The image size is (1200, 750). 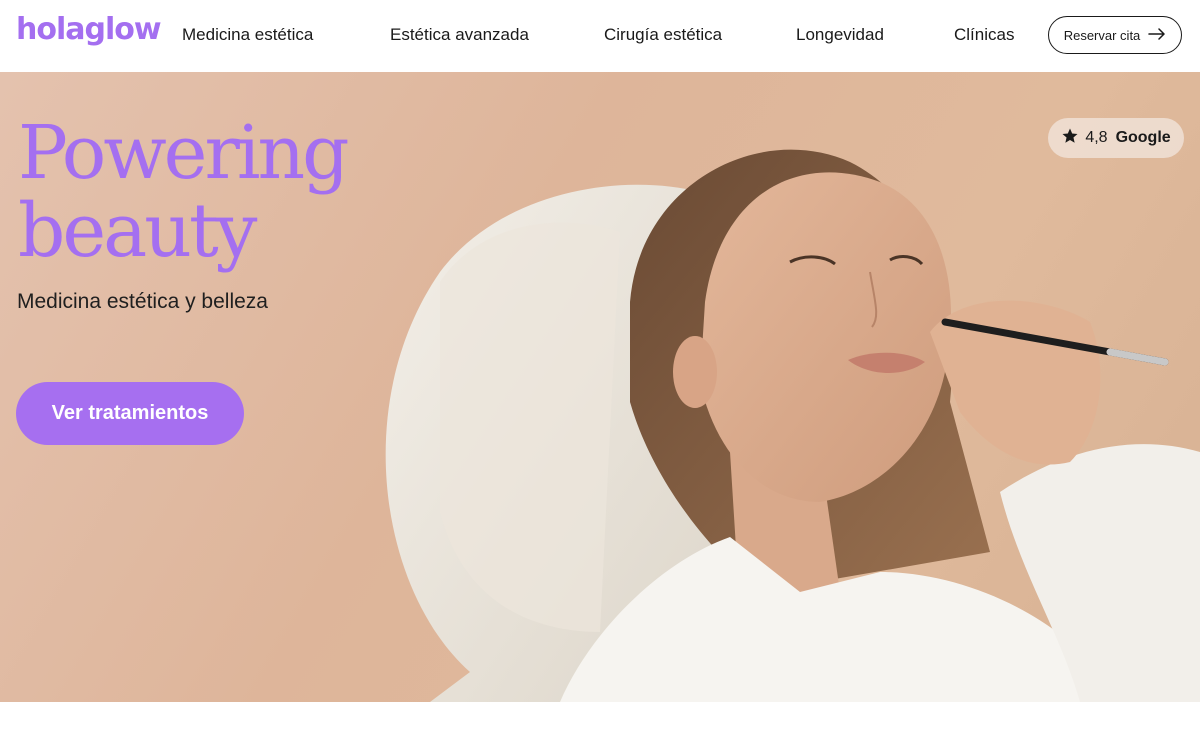 I want to click on nav-link-clinicas: Clínicas, so click(x=984, y=35).